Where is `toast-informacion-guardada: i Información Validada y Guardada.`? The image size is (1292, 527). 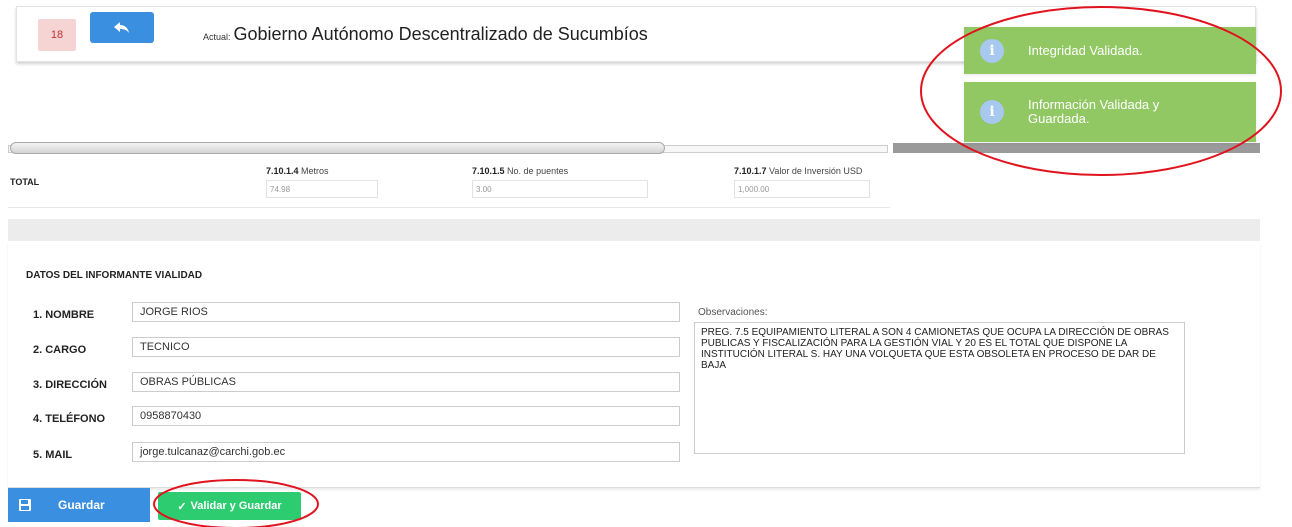
toast-informacion-guardada: i Información Validada y Guardada. is located at coordinates (1110, 112).